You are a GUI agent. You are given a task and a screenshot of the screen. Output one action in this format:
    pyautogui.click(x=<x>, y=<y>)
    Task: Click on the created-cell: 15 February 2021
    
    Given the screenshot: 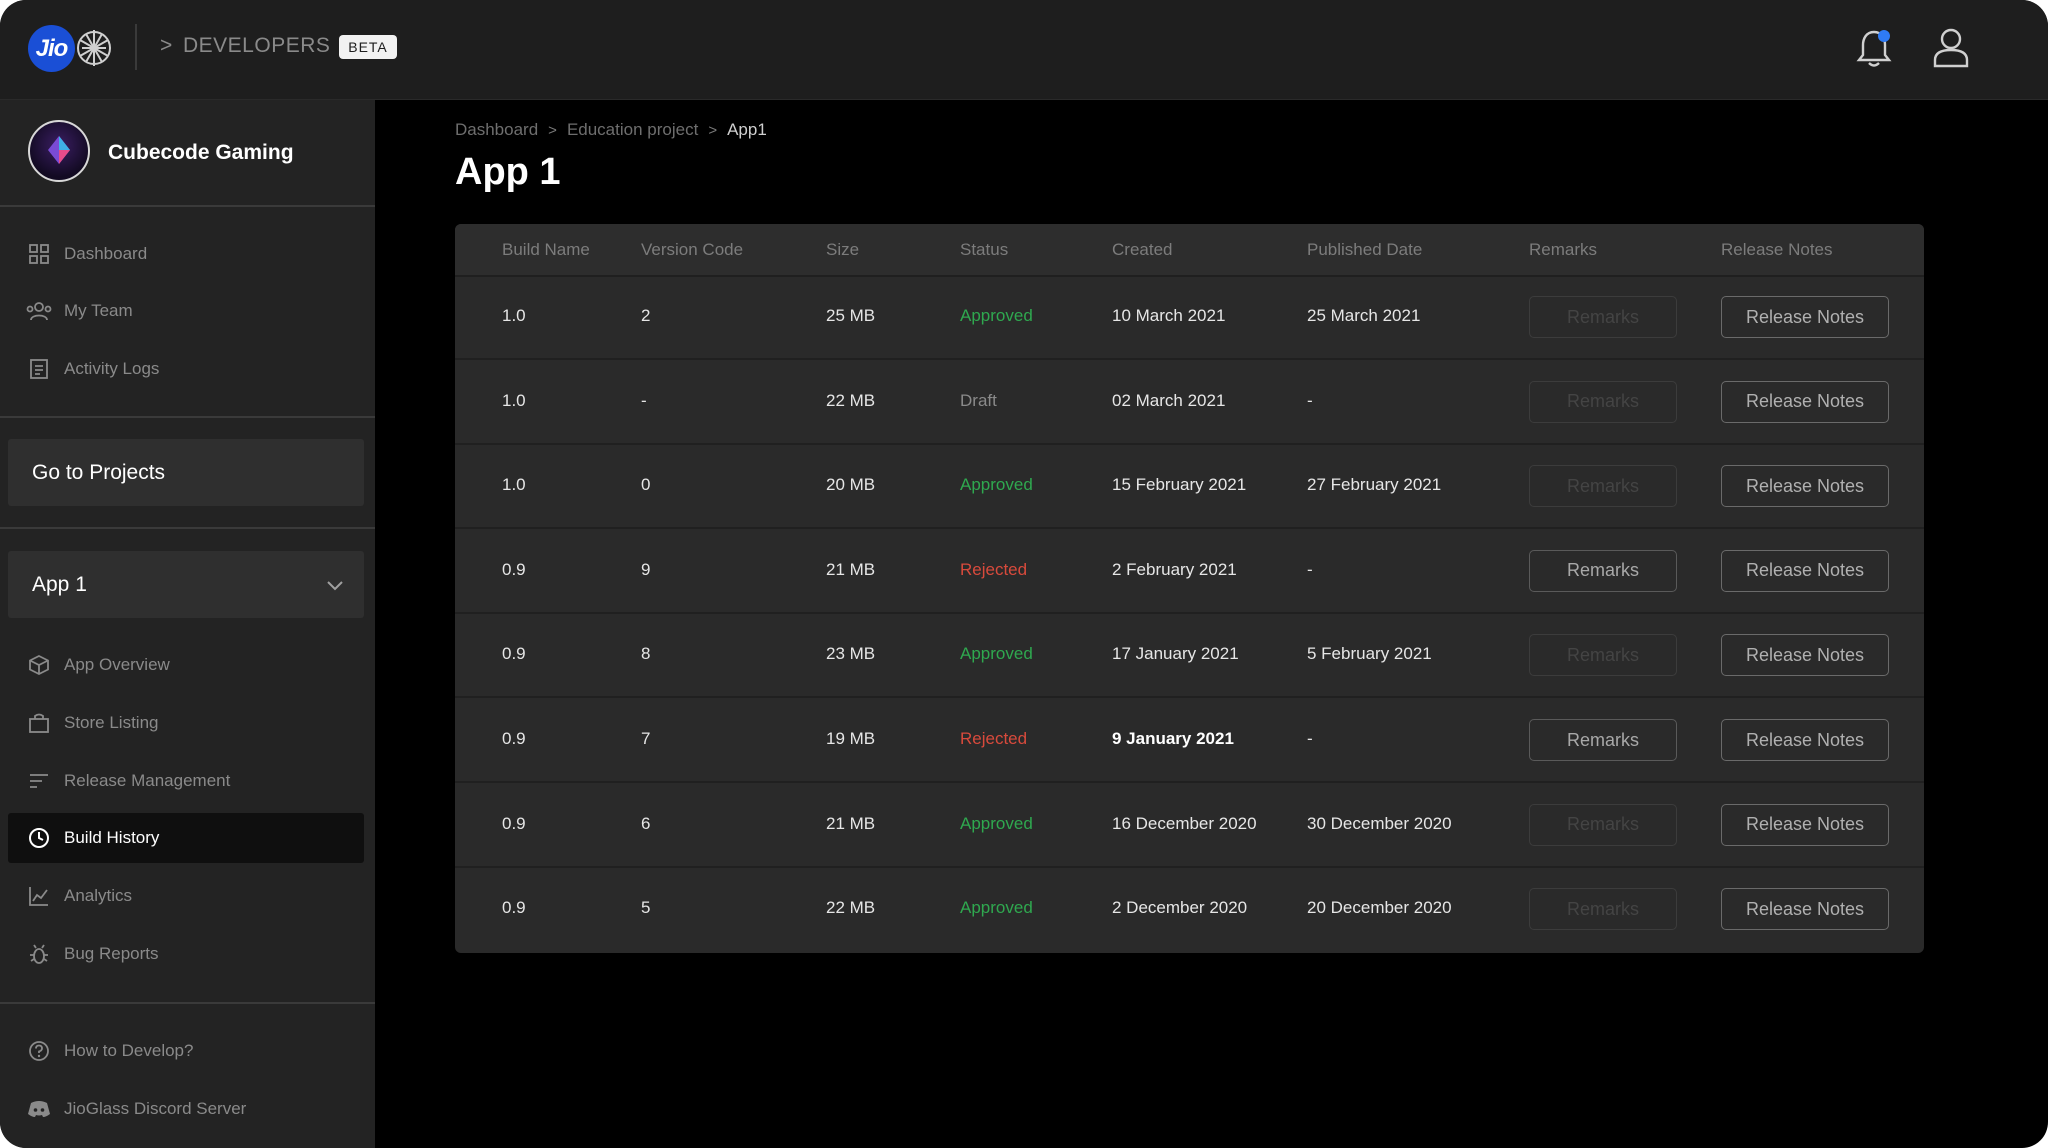 What is the action you would take?
    pyautogui.click(x=1179, y=485)
    